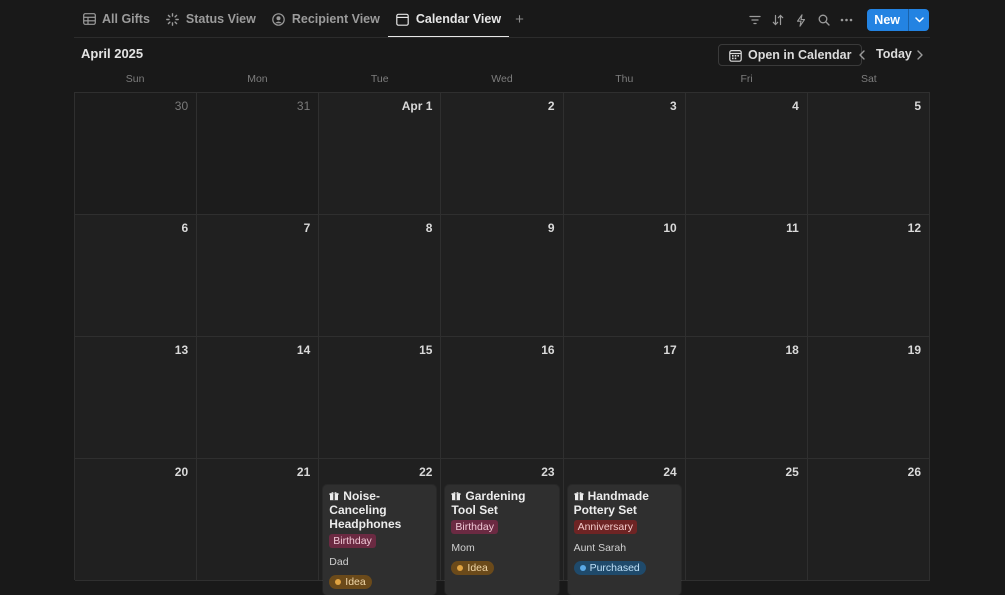 Image resolution: width=1005 pixels, height=595 pixels. What do you see at coordinates (474, 527) in the screenshot?
I see `occasion-tag: Birthday` at bounding box center [474, 527].